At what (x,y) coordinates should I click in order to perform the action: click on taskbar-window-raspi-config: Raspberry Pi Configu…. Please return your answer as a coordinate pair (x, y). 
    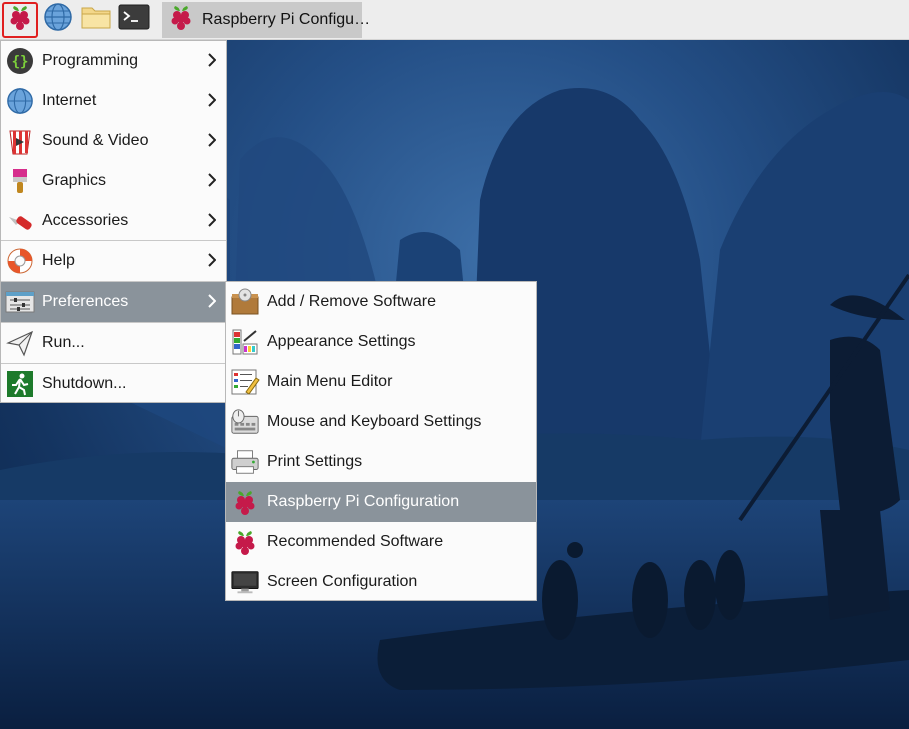
    Looking at the image, I should click on (266, 19).